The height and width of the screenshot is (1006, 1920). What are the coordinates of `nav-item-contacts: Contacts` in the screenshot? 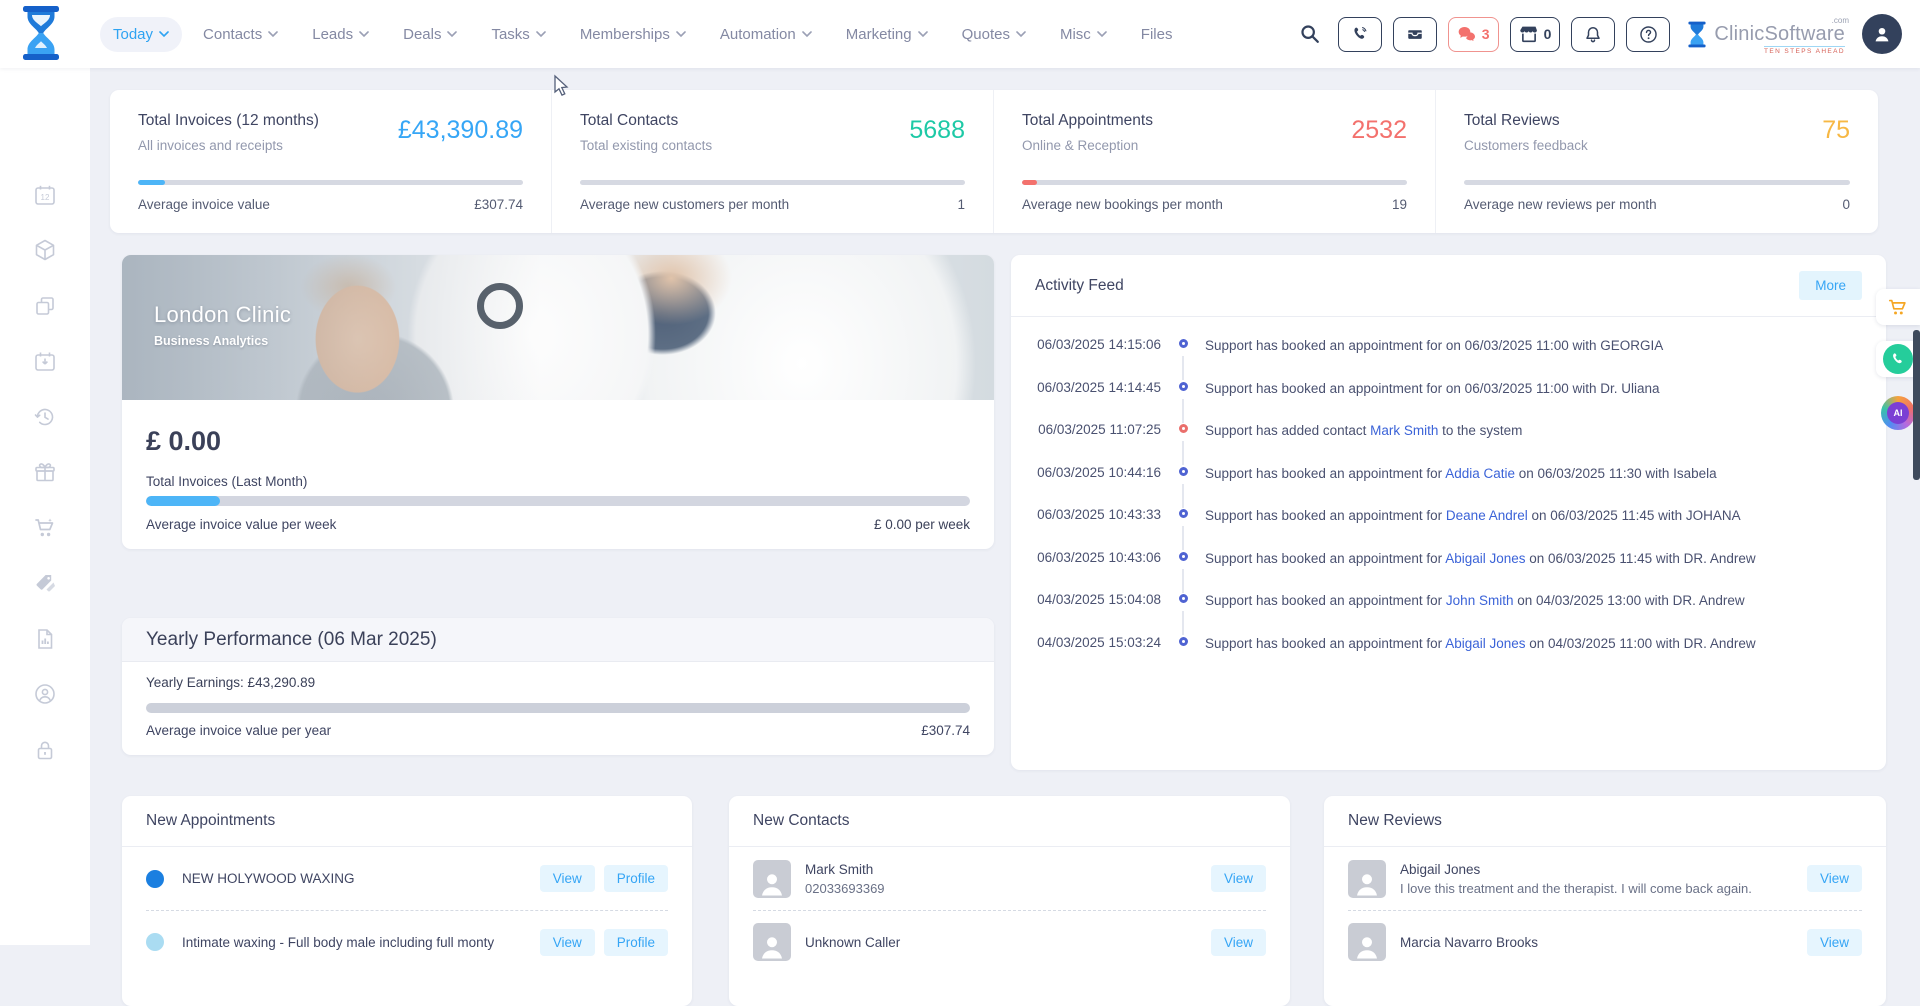 It's located at (240, 34).